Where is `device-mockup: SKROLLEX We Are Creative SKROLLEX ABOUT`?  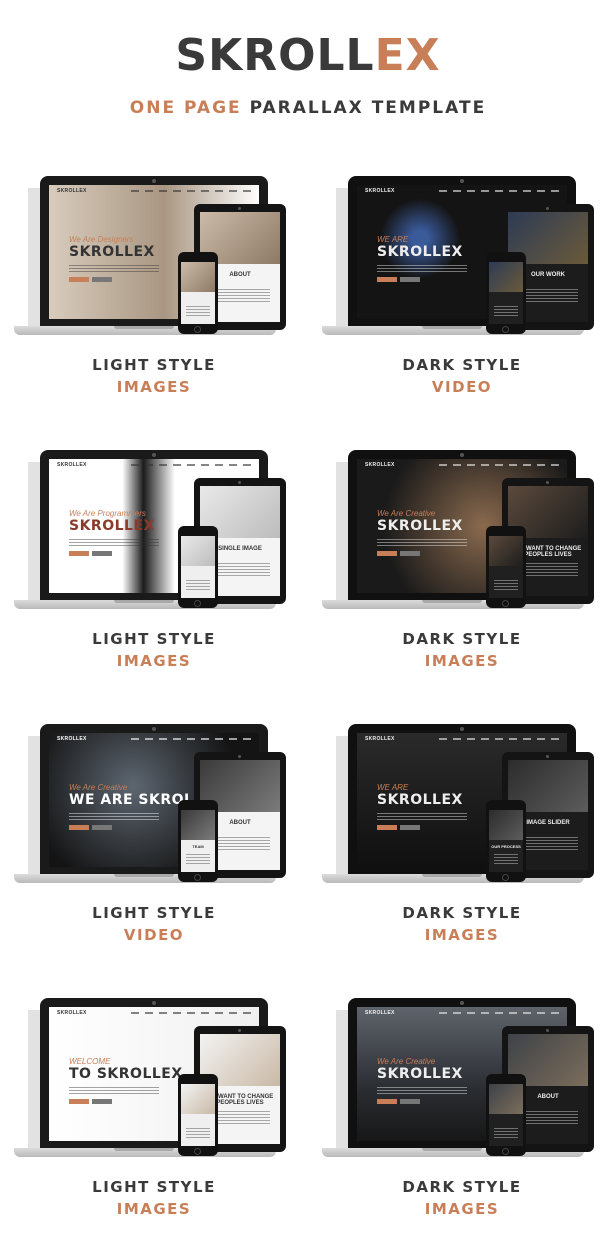
device-mockup: SKROLLEX We Are Creative SKROLLEX ABOUT is located at coordinates (462, 1080).